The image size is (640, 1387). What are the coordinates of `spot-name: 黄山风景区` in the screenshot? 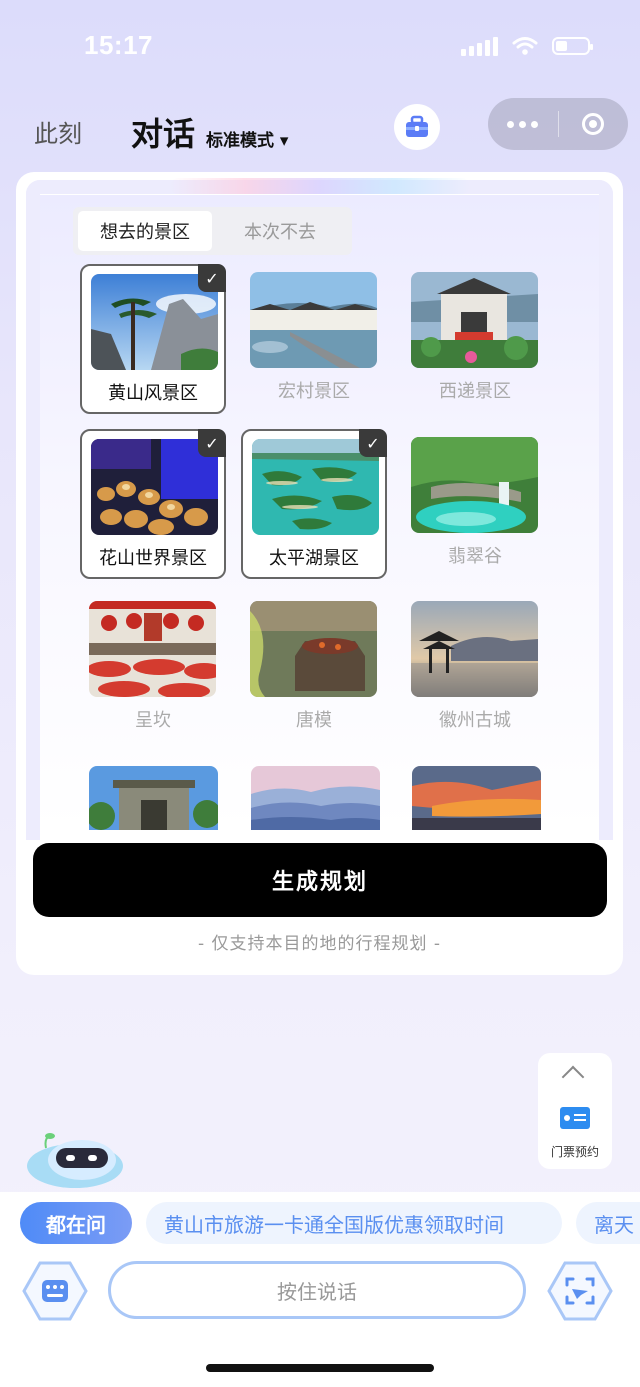 It's located at (153, 393).